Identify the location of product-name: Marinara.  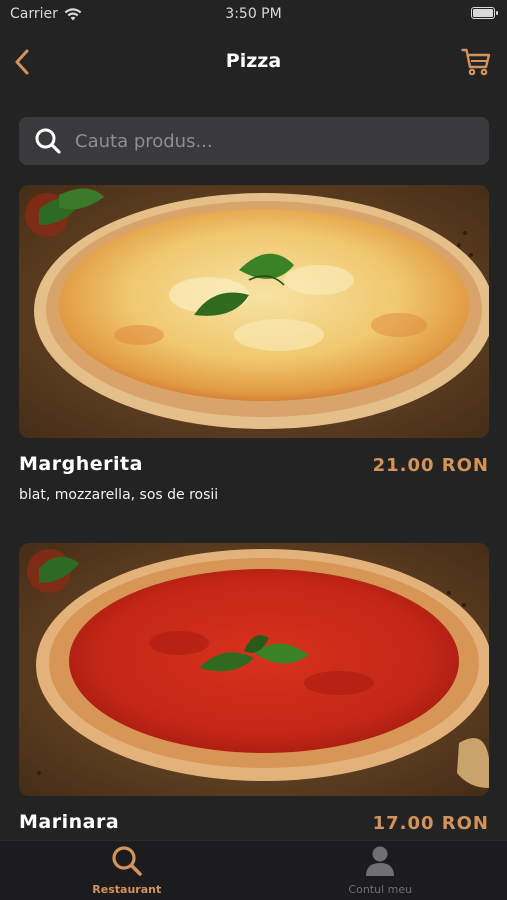
(69, 822).